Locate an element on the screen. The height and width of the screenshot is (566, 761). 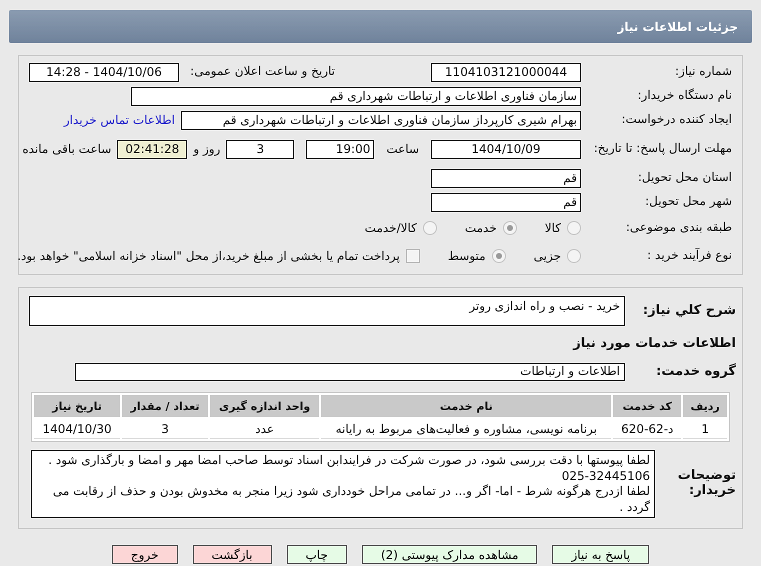
radio-label: خدمت is located at coordinates (480, 228).